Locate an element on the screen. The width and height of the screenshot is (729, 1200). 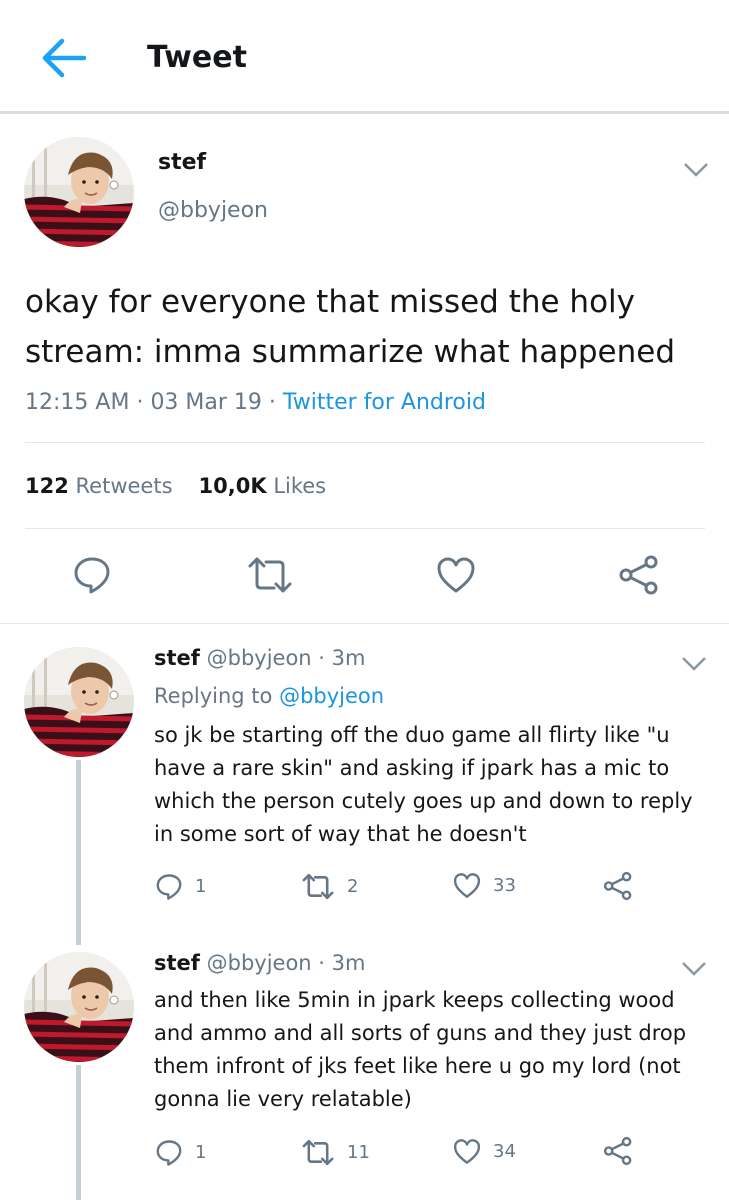
tweet-stats: 122 Retweets 10,0K Likes is located at coordinates (175, 486).